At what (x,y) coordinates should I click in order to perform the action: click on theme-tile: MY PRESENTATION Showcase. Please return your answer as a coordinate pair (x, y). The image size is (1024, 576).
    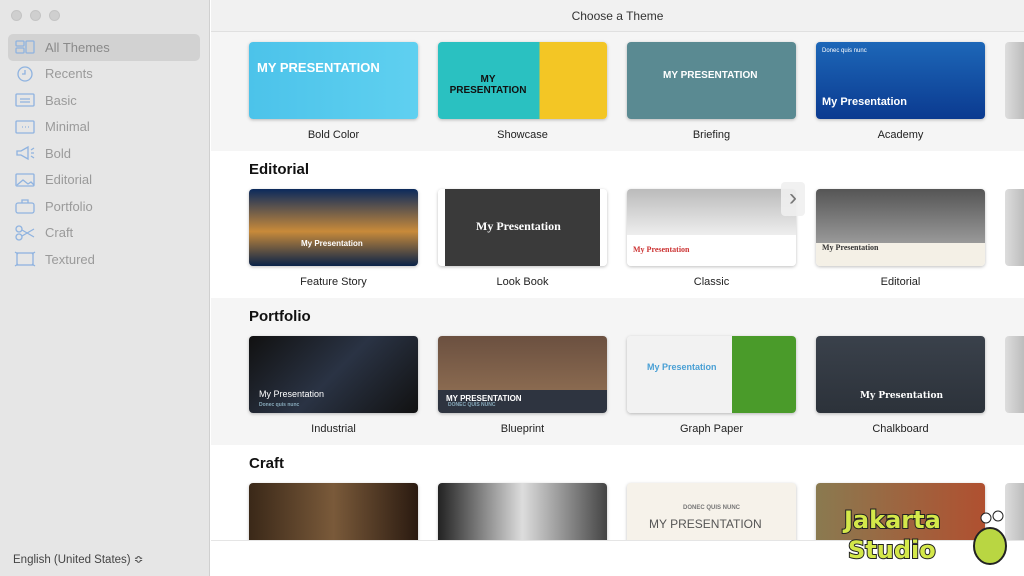
    Looking at the image, I should click on (522, 96).